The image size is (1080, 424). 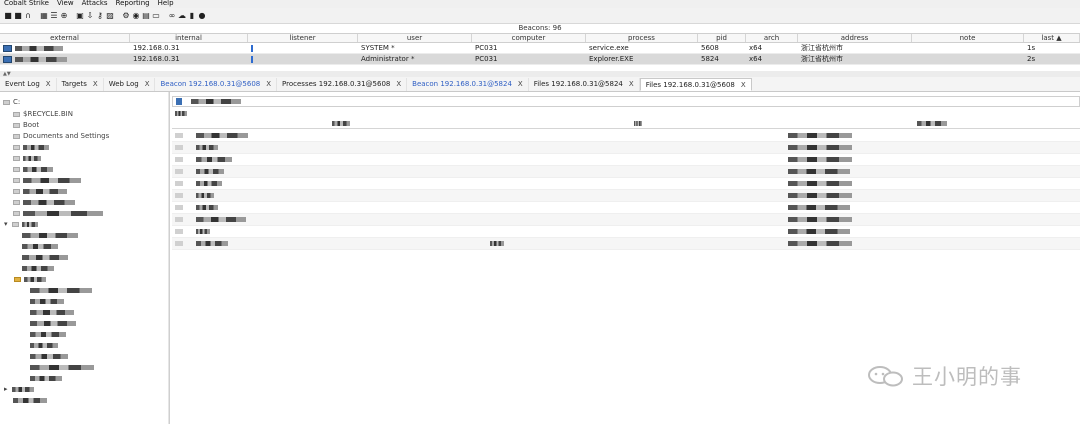 I want to click on tree-item-documents-and-settings: Documents and Settings, so click(x=61, y=136).